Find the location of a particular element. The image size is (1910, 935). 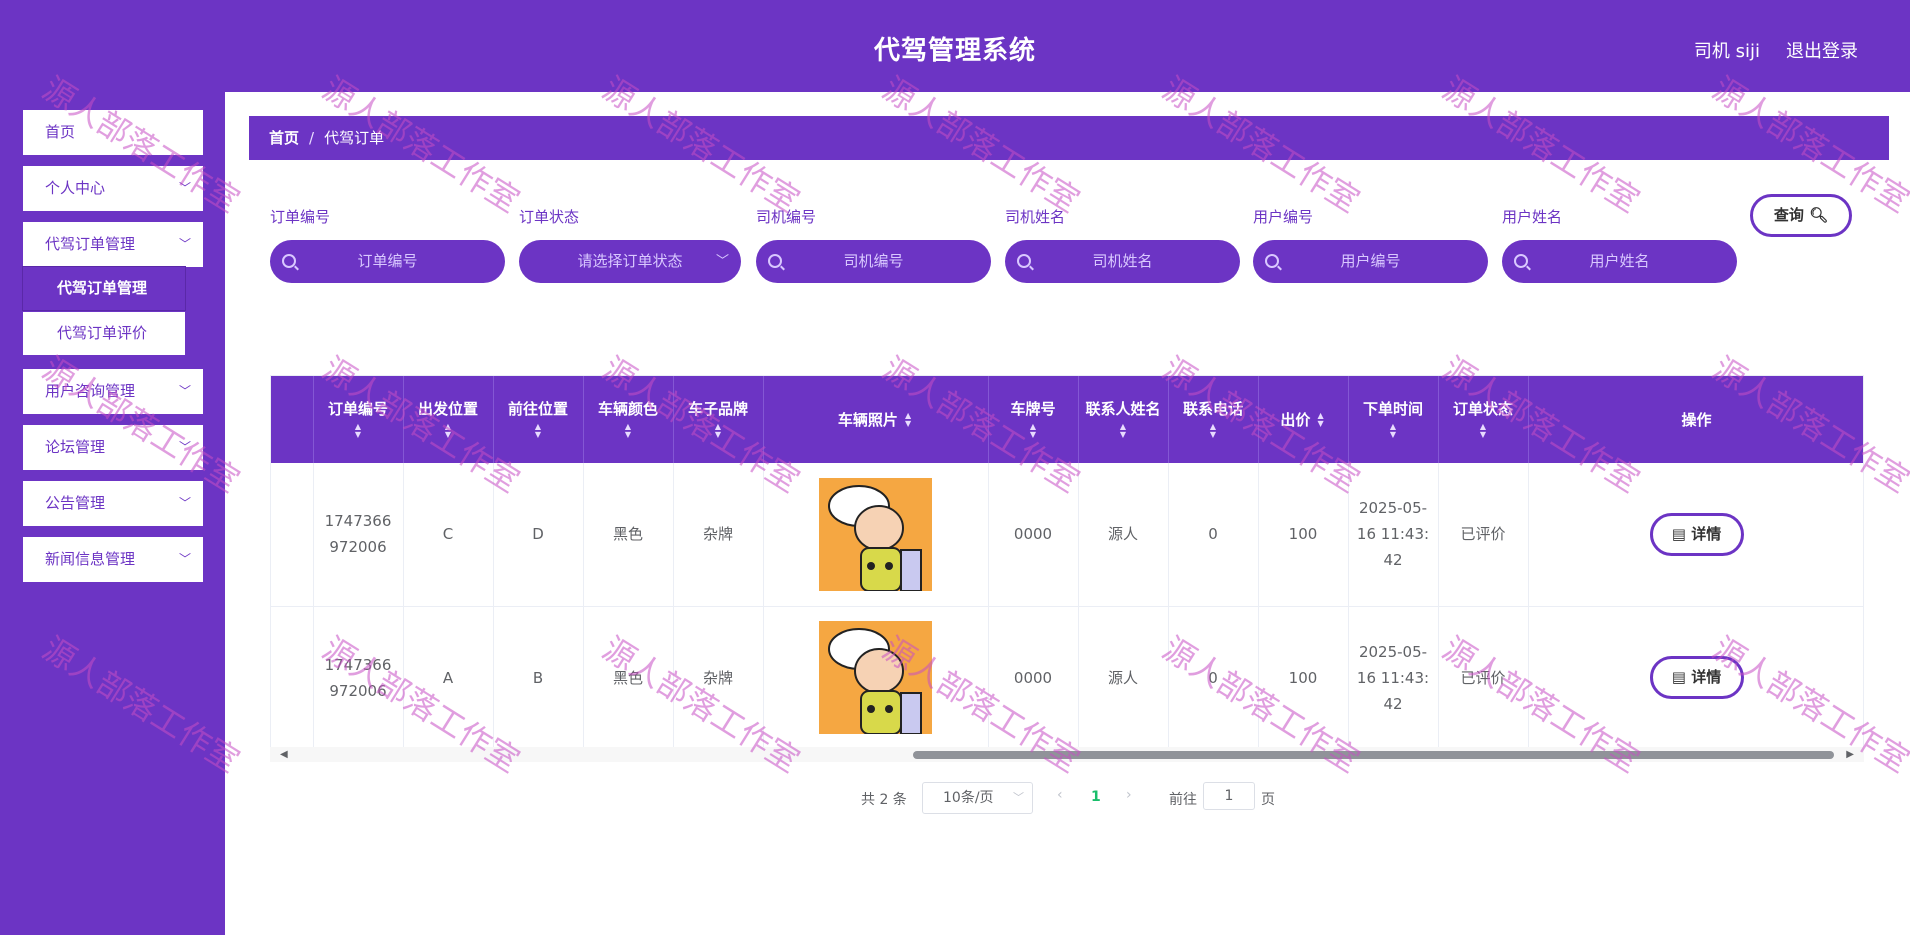

user-name-input: 用户姓名 is located at coordinates (1619, 261).